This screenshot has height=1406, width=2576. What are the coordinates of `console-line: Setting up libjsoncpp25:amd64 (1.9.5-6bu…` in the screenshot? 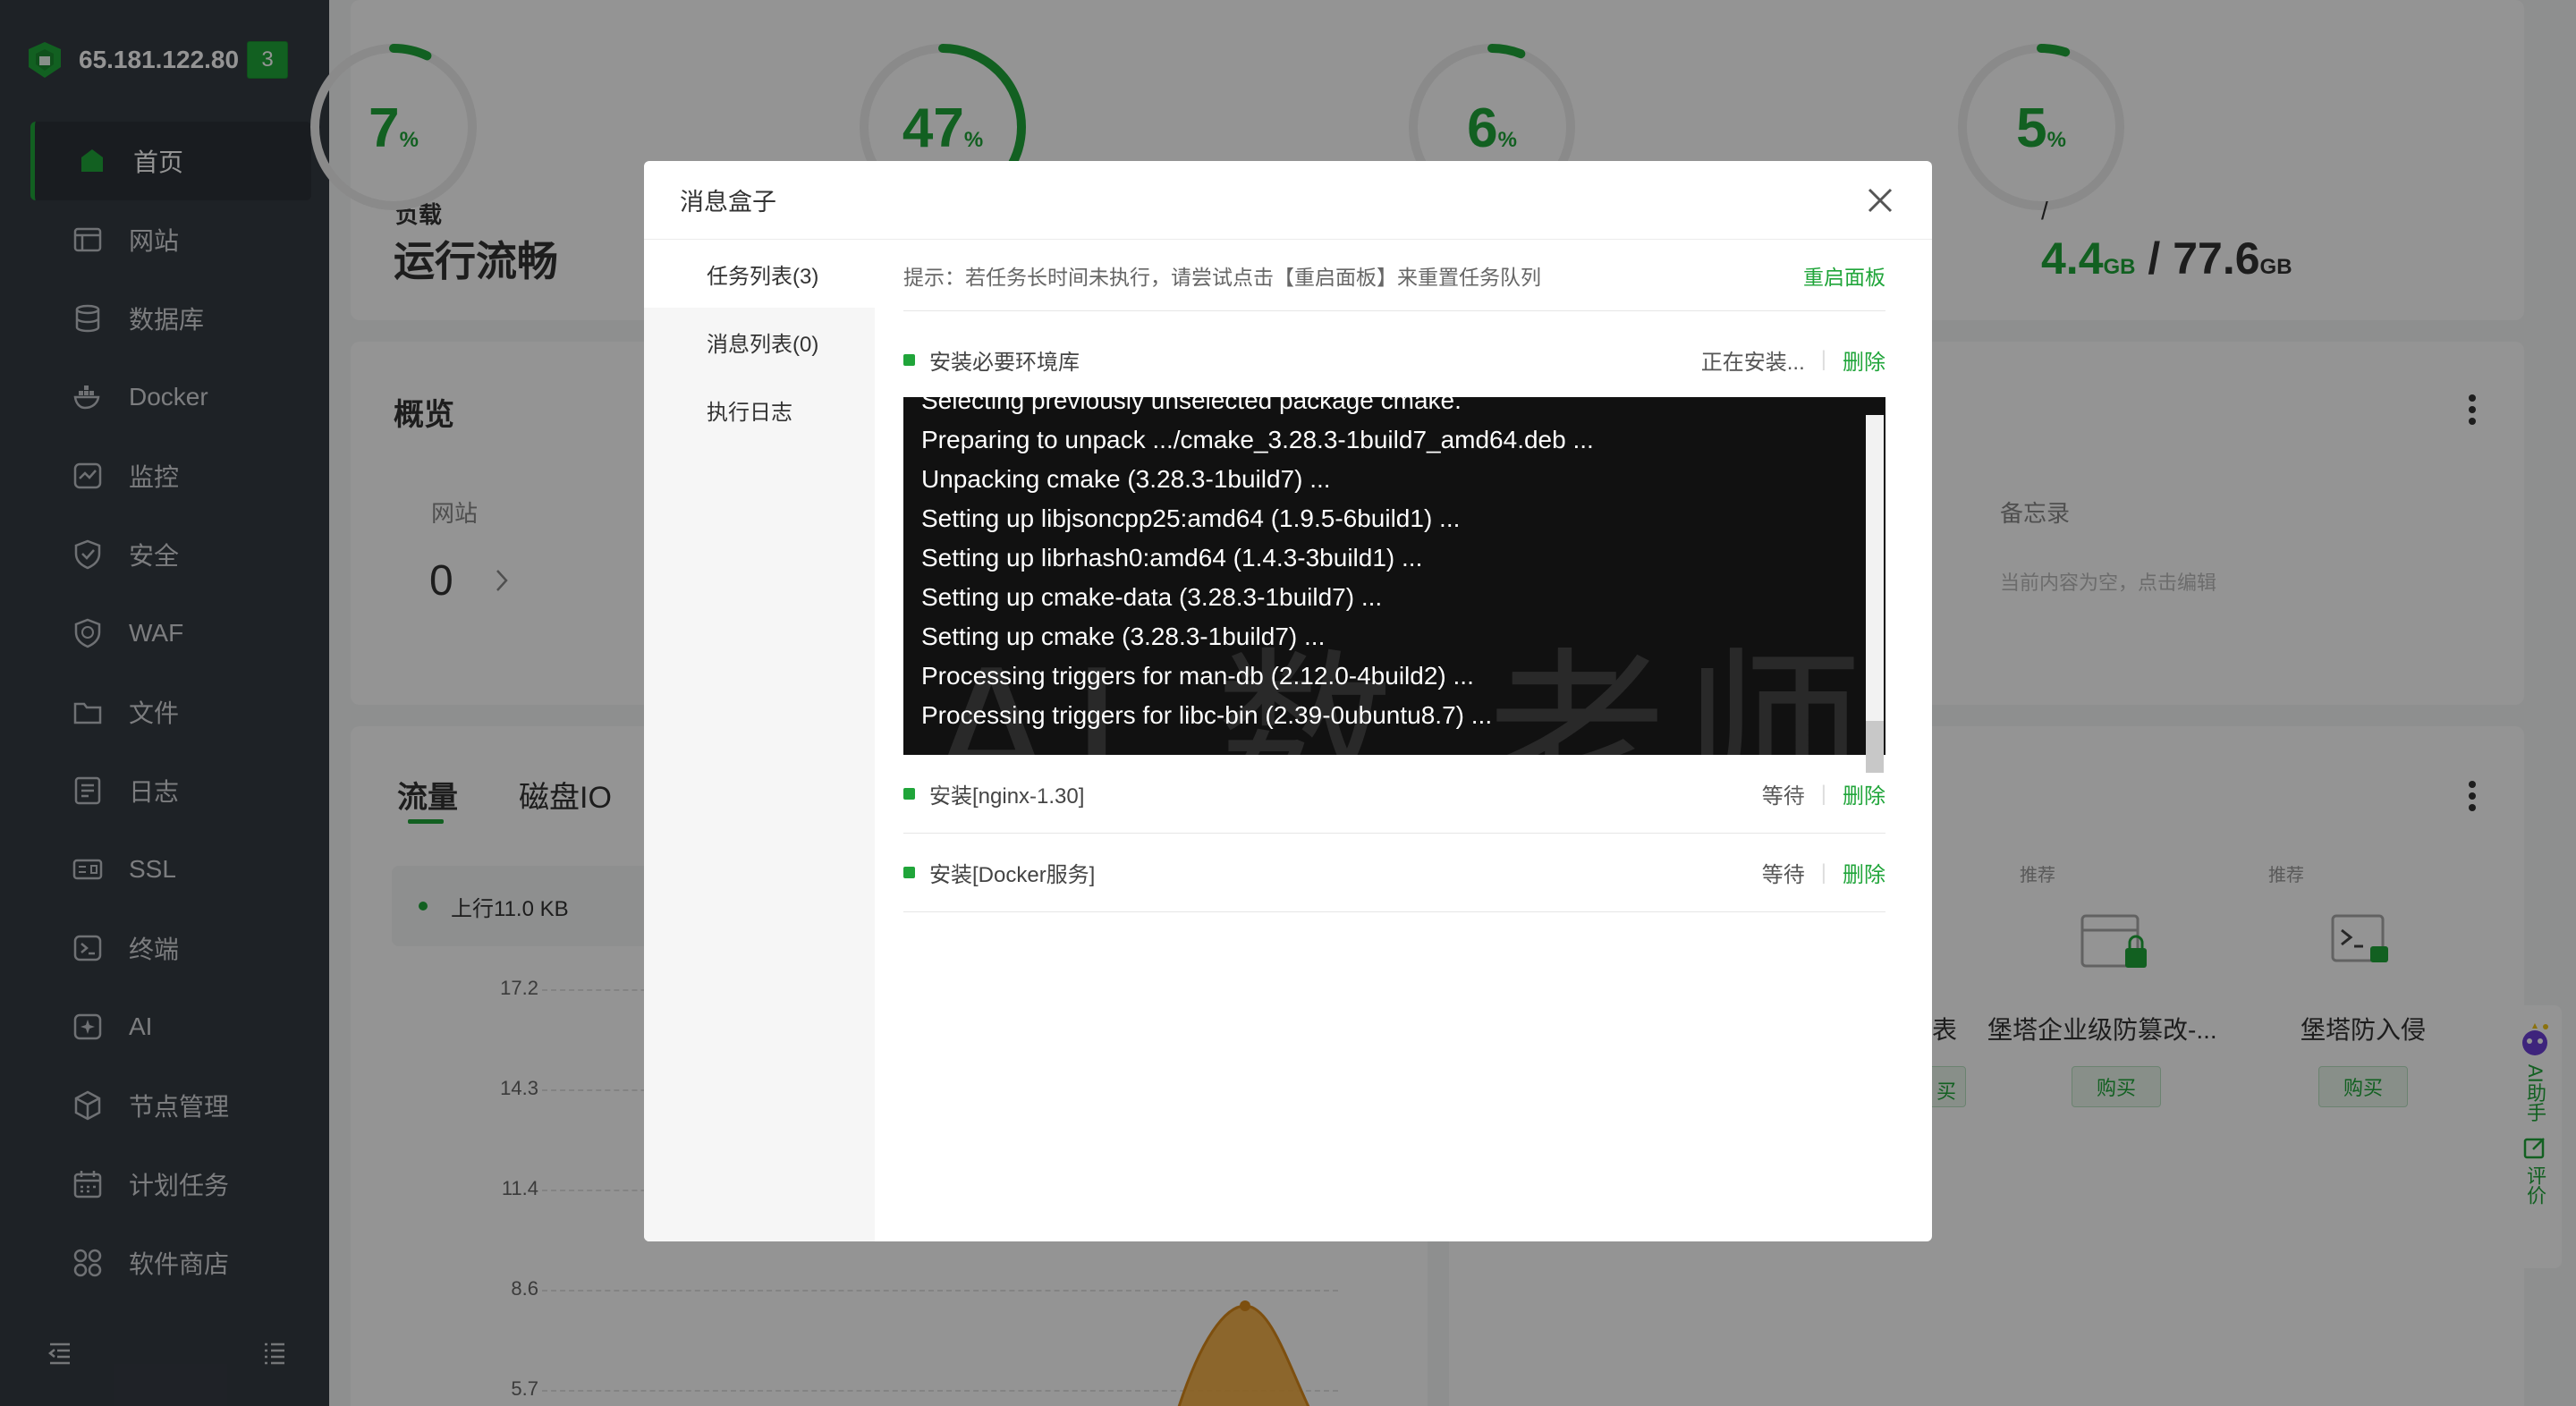 It's located at (1191, 518).